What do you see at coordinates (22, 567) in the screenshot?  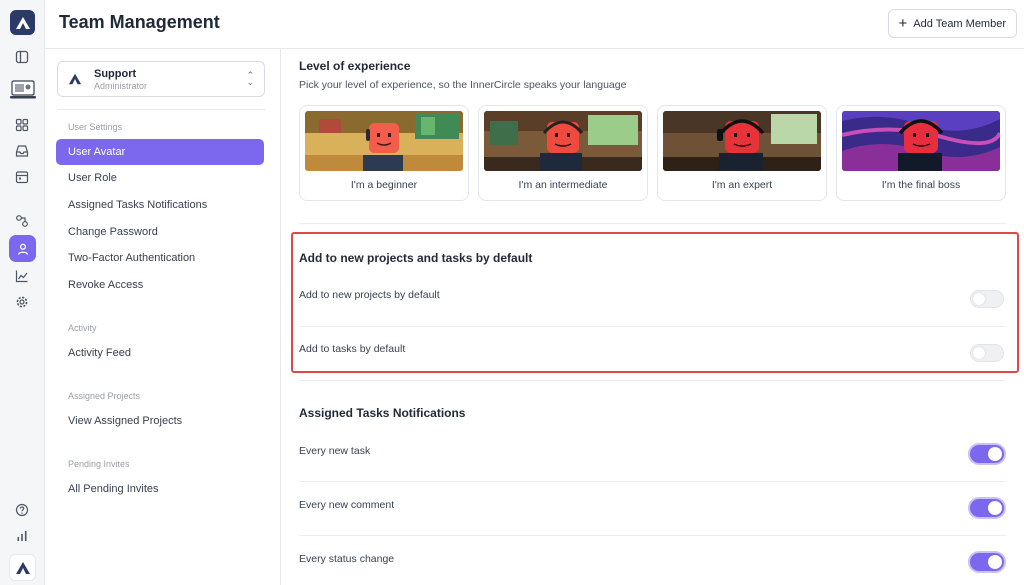 I see `brand-logo-icon` at bounding box center [22, 567].